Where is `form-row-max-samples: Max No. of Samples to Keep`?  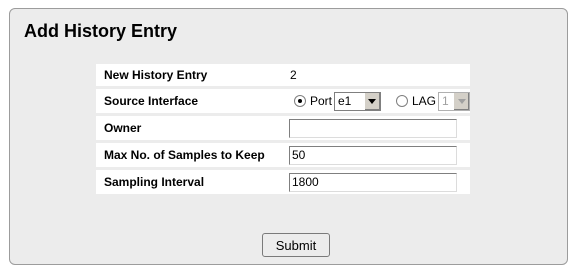
form-row-max-samples: Max No. of Samples to Keep is located at coordinates (283, 154).